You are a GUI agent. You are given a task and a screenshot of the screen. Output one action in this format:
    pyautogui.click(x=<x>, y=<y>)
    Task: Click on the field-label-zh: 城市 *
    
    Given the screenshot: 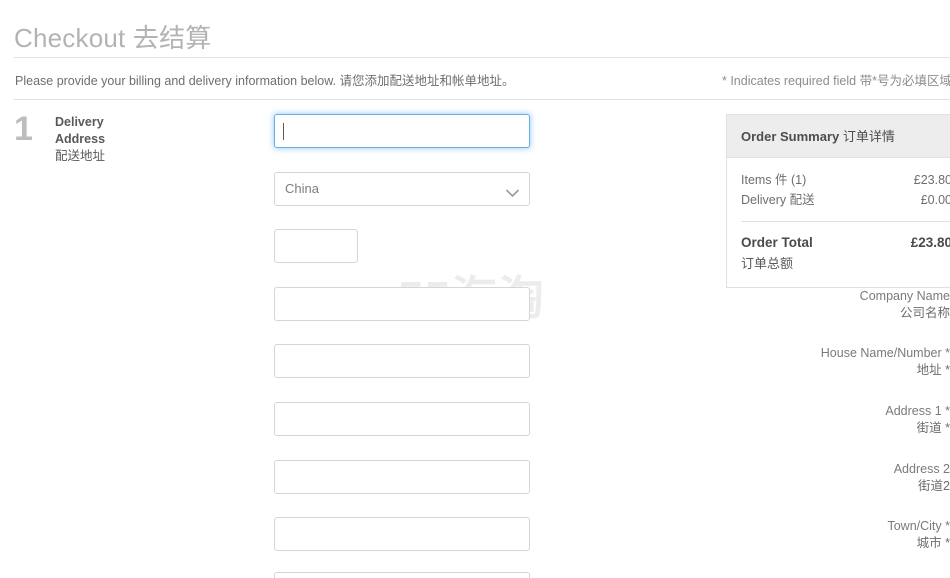 What is the action you would take?
    pyautogui.click(x=933, y=543)
    